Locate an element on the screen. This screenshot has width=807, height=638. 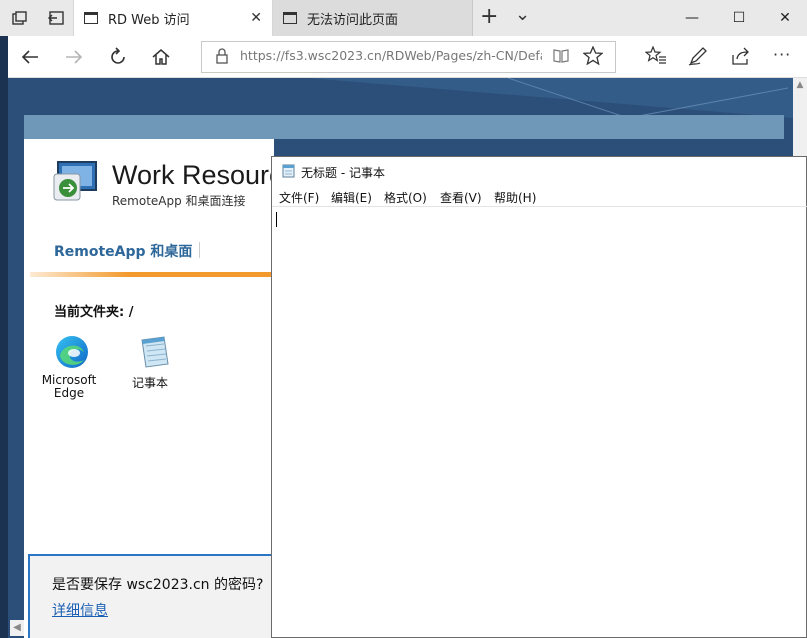
current-folder-label: 当前文件夹: / is located at coordinates (94, 312).